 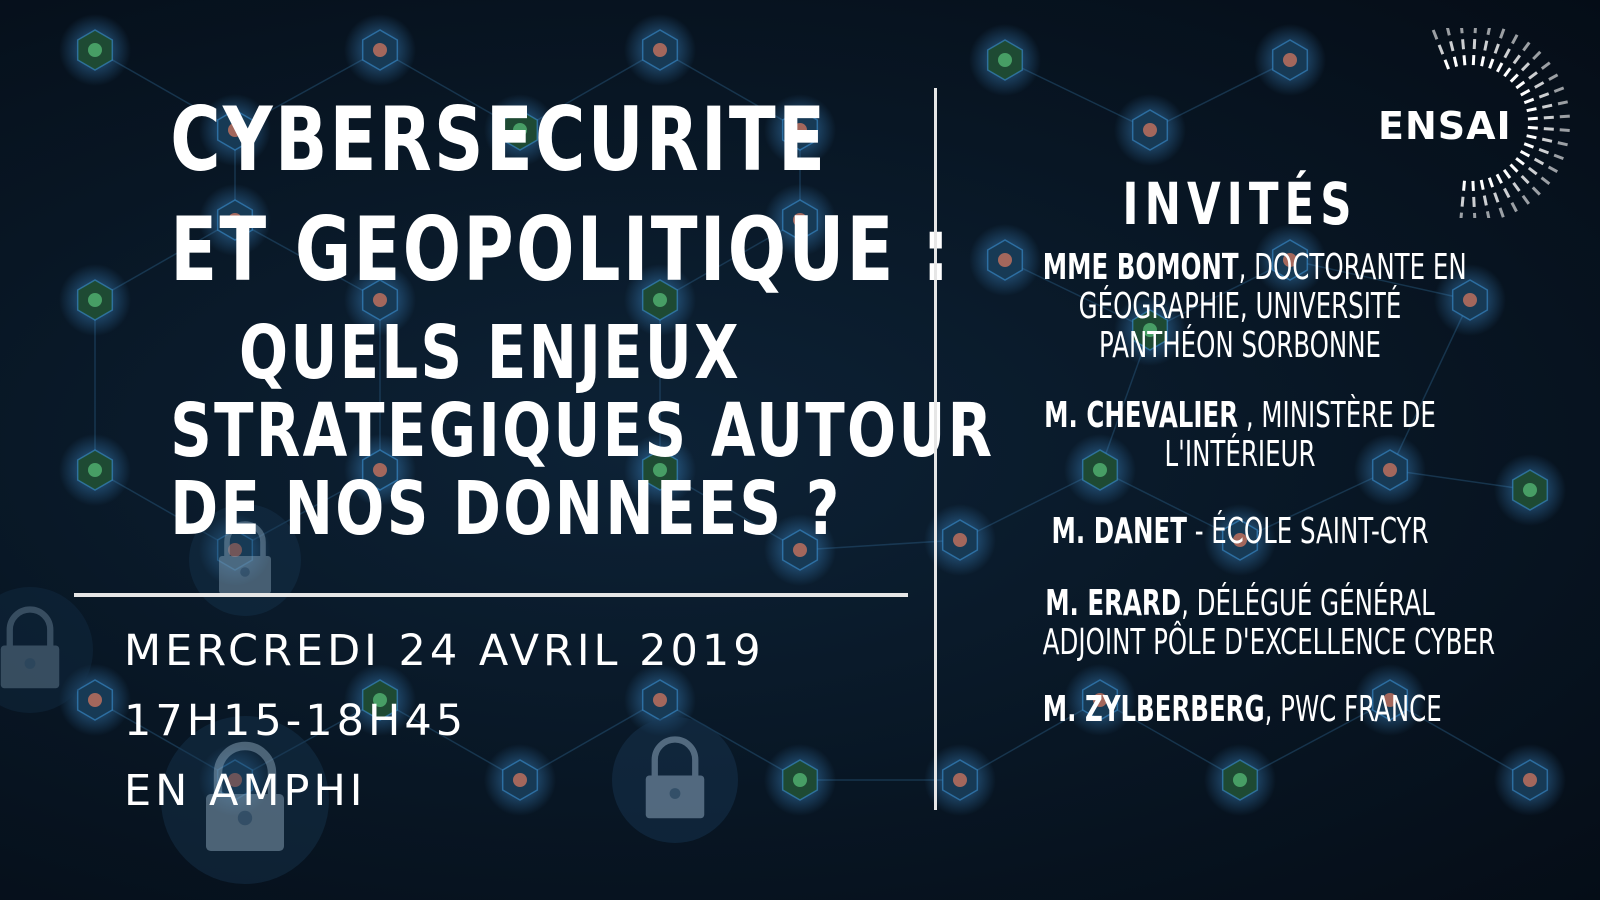 I want to click on event-place: EN AMPHI, so click(x=245, y=791).